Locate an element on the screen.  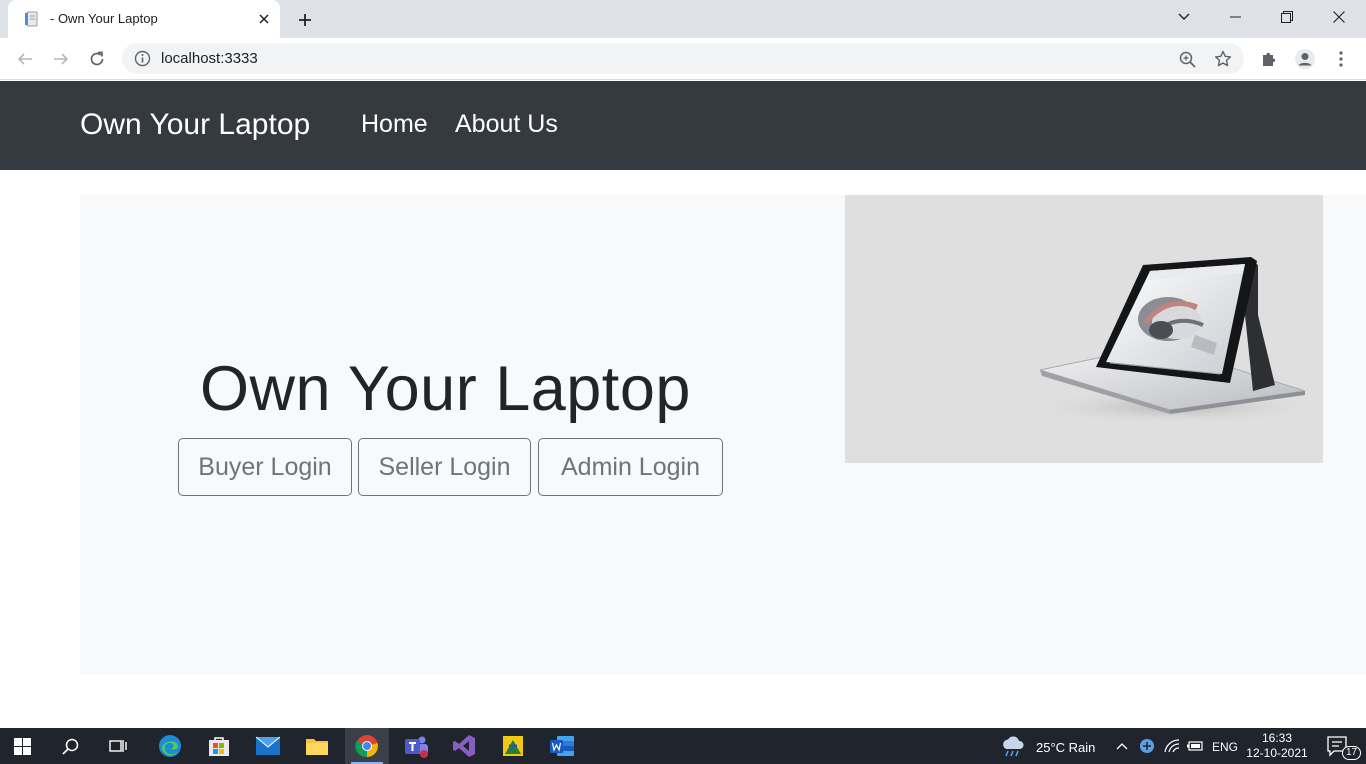
minimize-icon is located at coordinates (1235, 17).